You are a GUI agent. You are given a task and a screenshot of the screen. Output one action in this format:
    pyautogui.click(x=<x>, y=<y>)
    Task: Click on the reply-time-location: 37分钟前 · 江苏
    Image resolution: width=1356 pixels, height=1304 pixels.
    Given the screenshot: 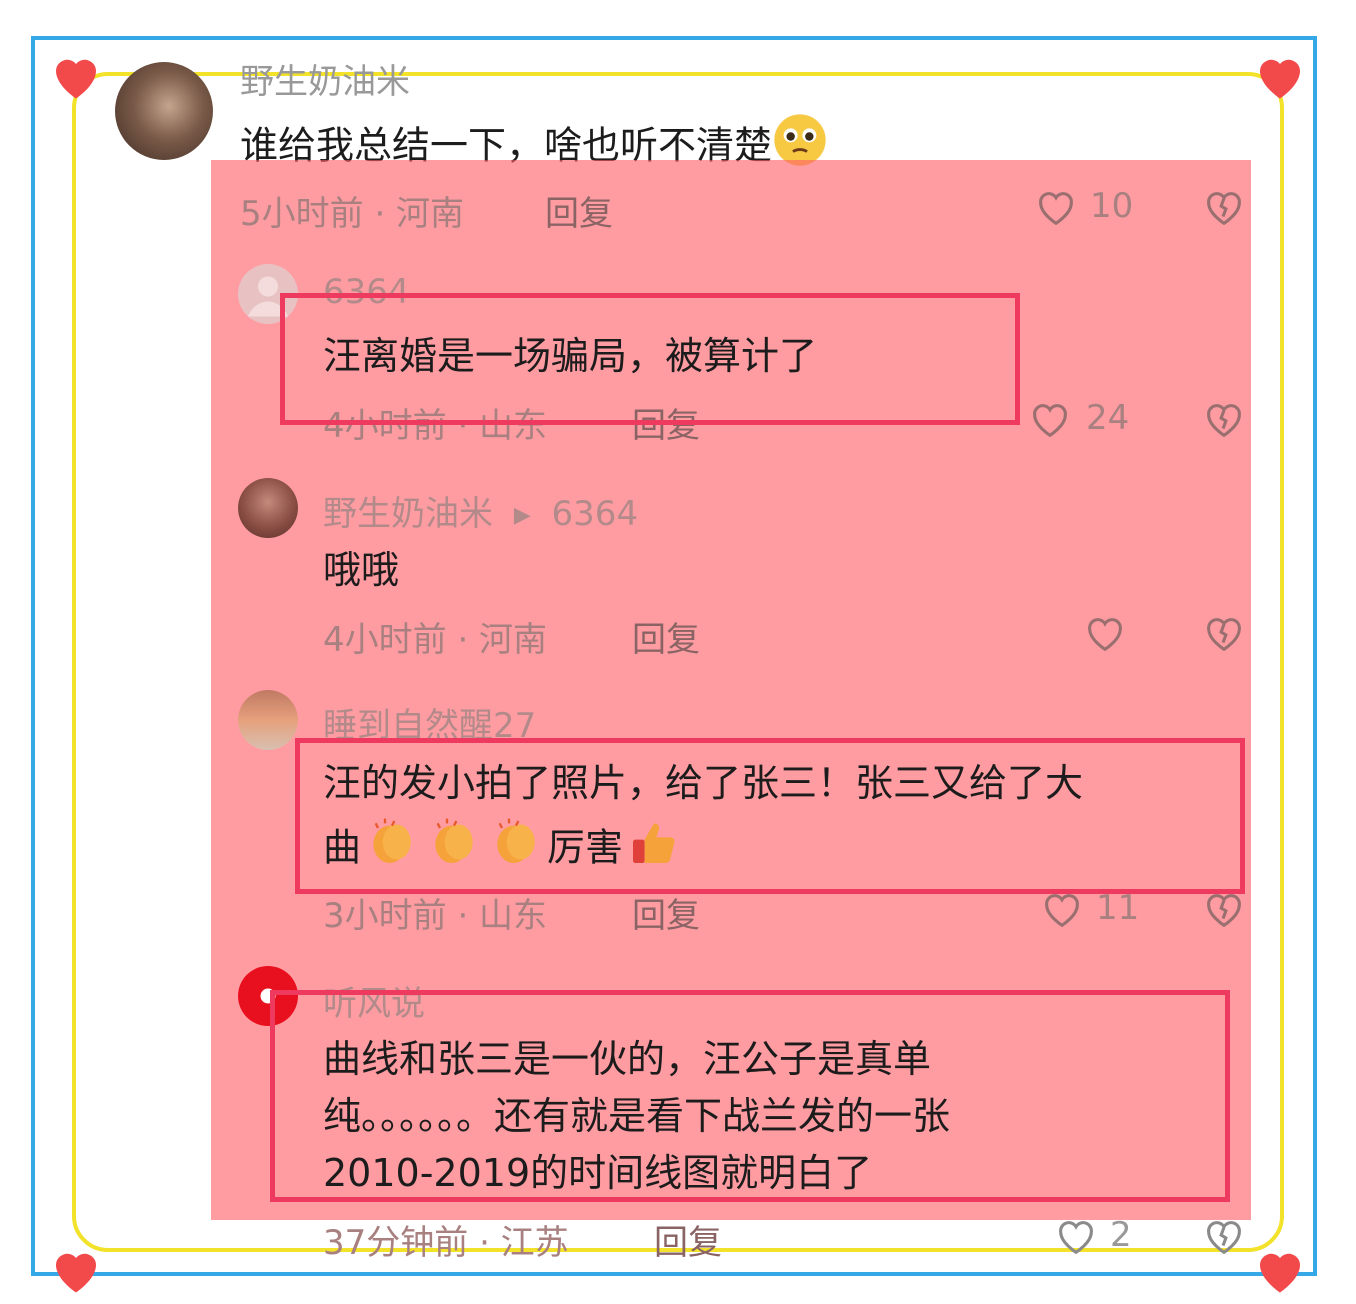 What is the action you would take?
    pyautogui.click(x=446, y=1243)
    